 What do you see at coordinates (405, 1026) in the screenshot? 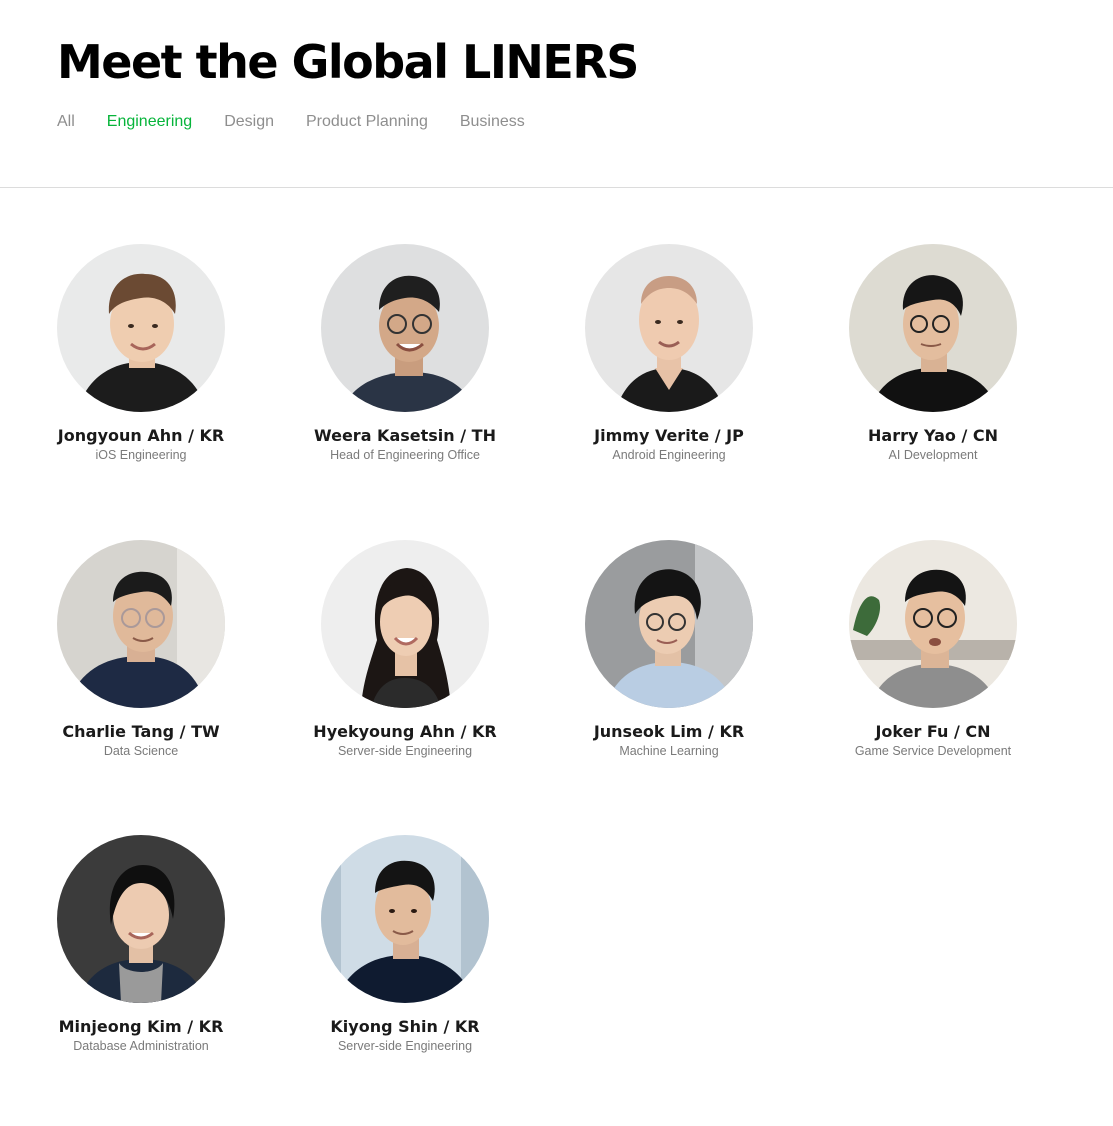
I see `member-name: Kiyong Shin / KR` at bounding box center [405, 1026].